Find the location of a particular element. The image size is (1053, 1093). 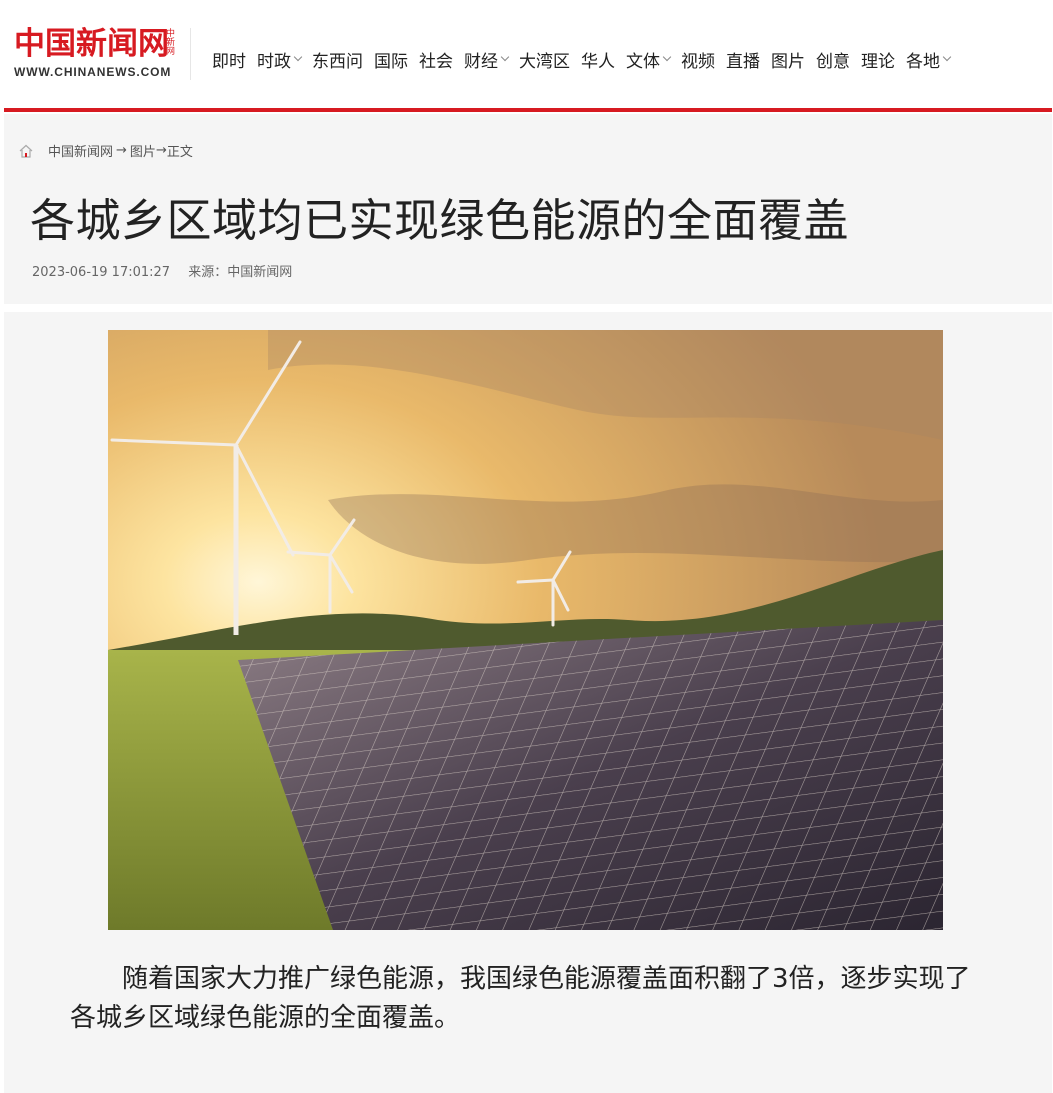

nav-item-9: 视频 is located at coordinates (698, 59).